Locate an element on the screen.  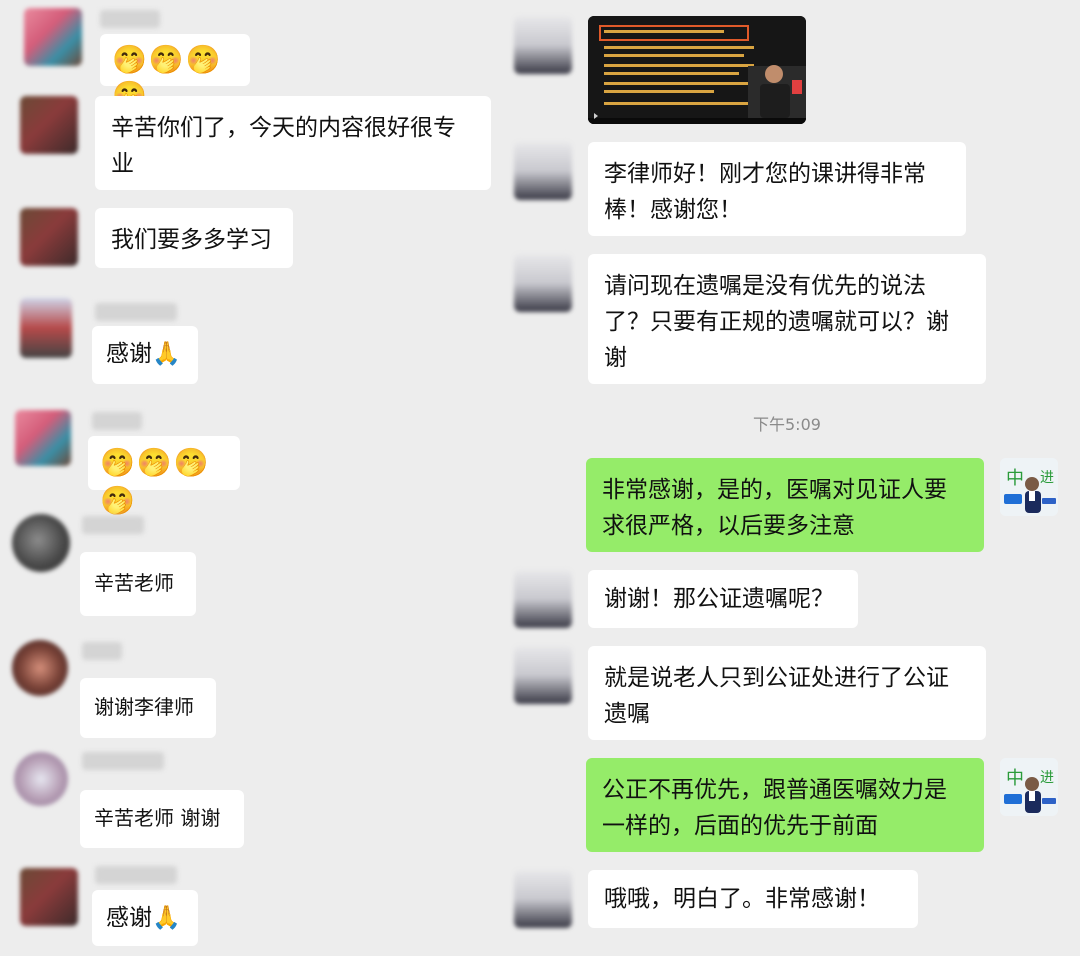
message-text: 谢谢！那公证遗嘱呢？ is located at coordinates (719, 599).